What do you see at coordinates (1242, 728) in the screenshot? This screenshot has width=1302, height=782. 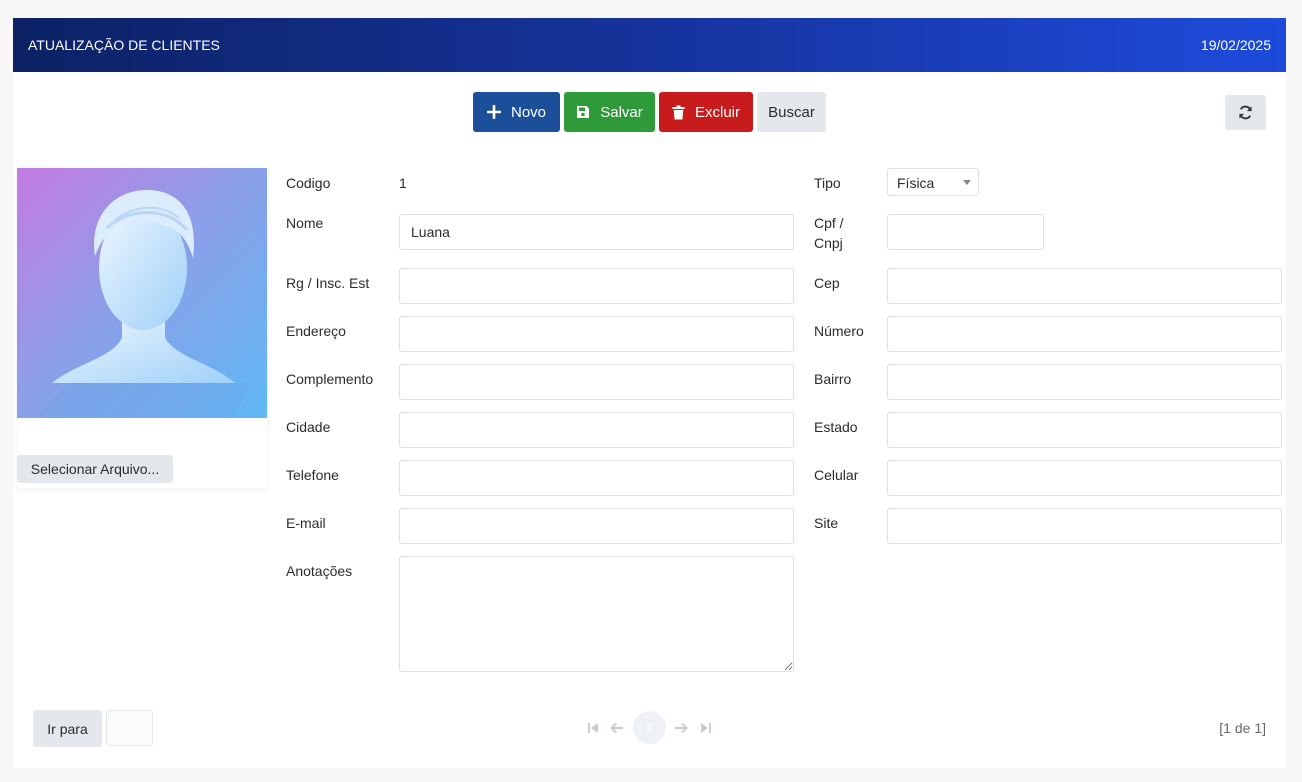 I see `page-info: [1 de 1]` at bounding box center [1242, 728].